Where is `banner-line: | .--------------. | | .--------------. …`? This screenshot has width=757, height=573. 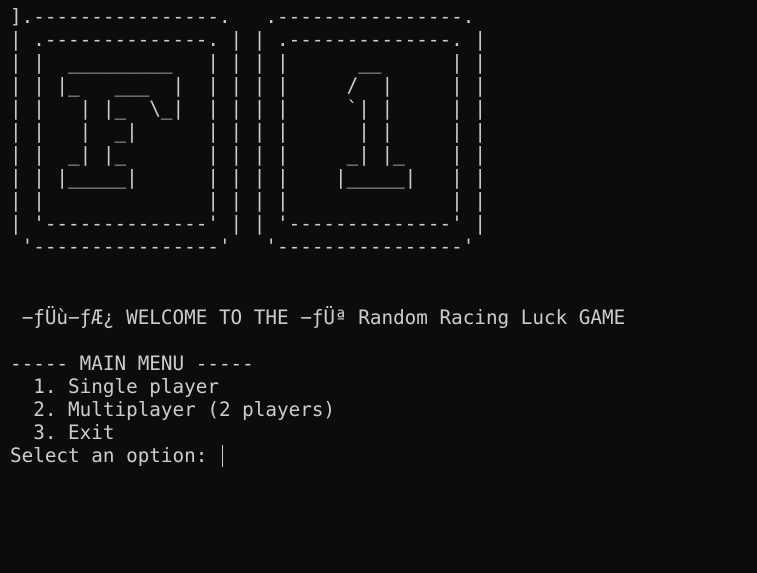 banner-line: | .--------------. | | .--------------. … is located at coordinates (248, 39).